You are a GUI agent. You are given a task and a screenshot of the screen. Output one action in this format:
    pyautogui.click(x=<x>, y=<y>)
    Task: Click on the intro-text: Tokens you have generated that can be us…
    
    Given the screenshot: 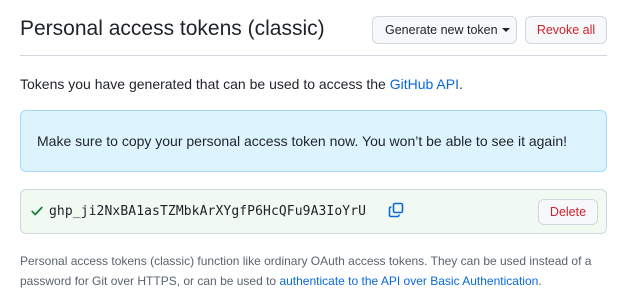 What is the action you would take?
    pyautogui.click(x=241, y=84)
    